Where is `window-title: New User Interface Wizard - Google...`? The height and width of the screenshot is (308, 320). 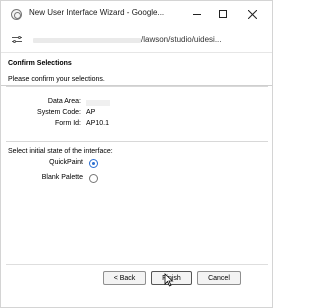 window-title: New User Interface Wizard - Google... is located at coordinates (97, 12).